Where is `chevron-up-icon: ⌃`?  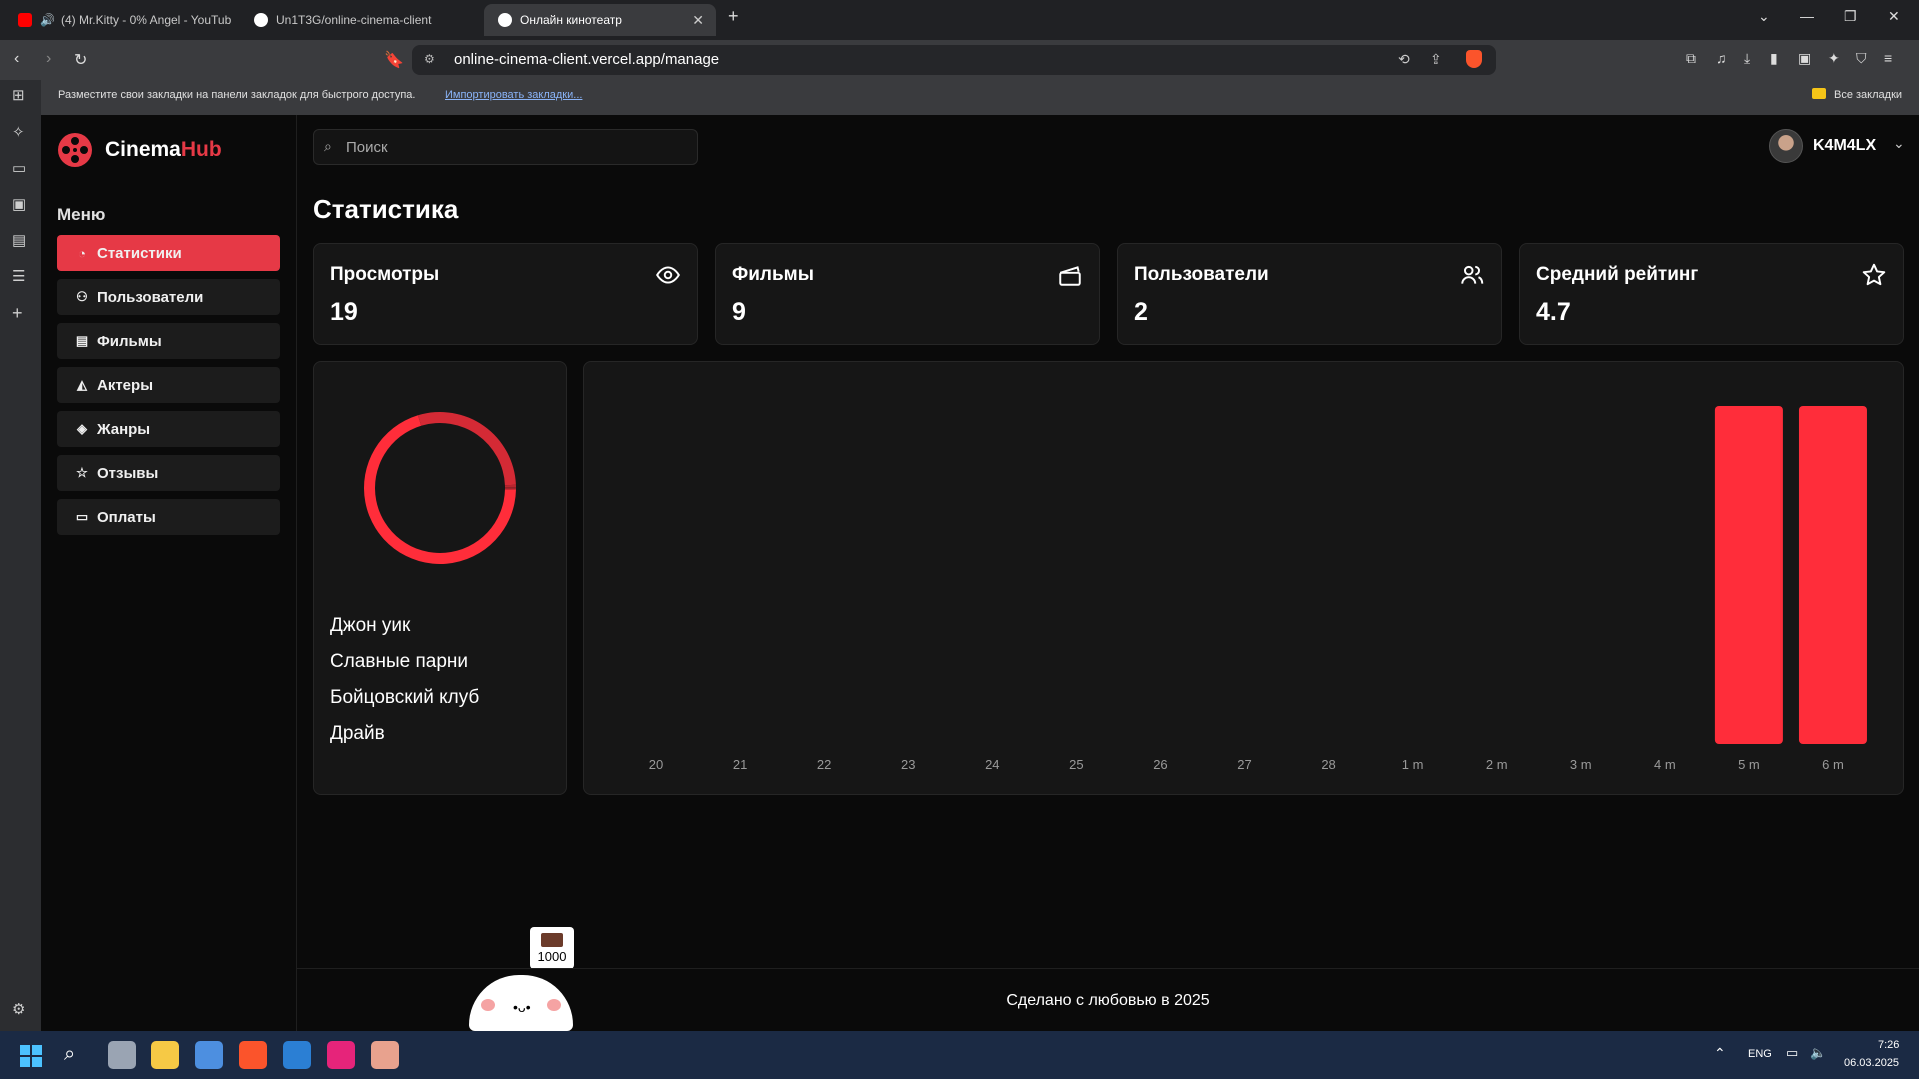
chevron-up-icon: ⌃ is located at coordinates (1720, 1053).